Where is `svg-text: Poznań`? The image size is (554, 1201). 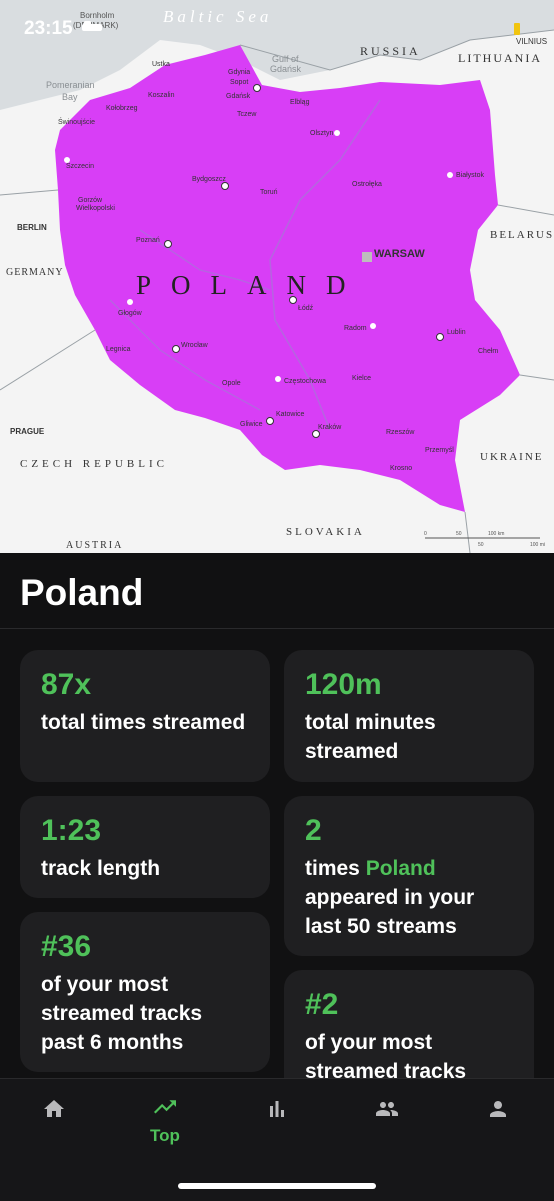 svg-text: Poznań is located at coordinates (148, 240).